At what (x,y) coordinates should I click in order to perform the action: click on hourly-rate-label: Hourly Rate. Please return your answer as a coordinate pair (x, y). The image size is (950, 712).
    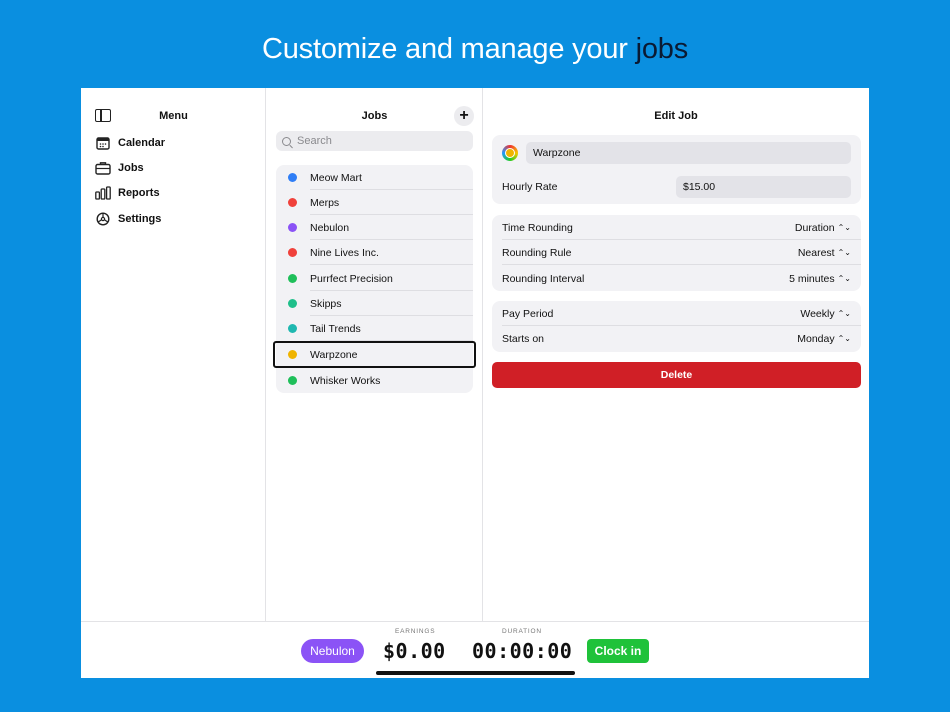
    Looking at the image, I should click on (530, 187).